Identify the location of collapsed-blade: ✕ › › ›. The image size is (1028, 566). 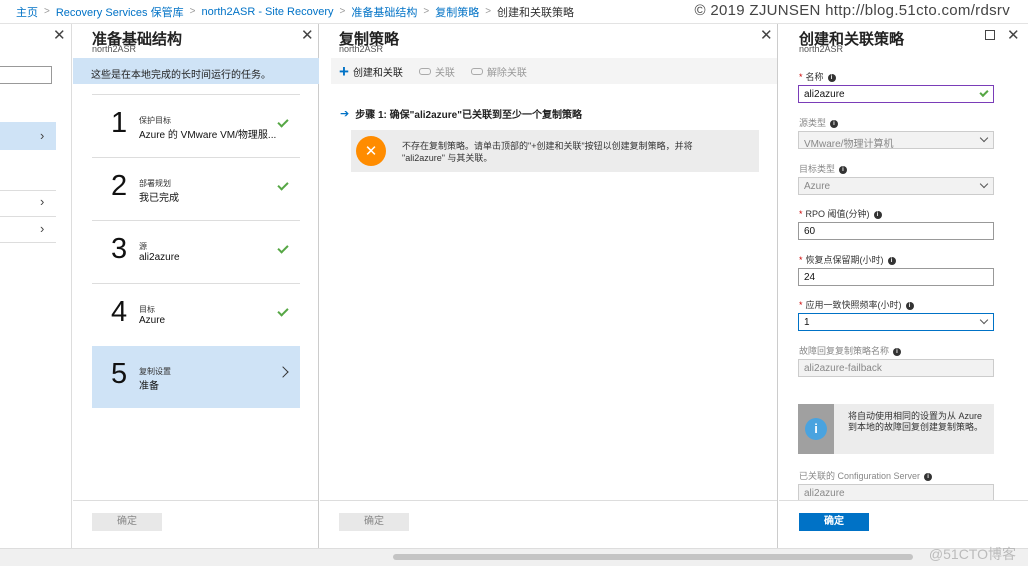
(36, 286).